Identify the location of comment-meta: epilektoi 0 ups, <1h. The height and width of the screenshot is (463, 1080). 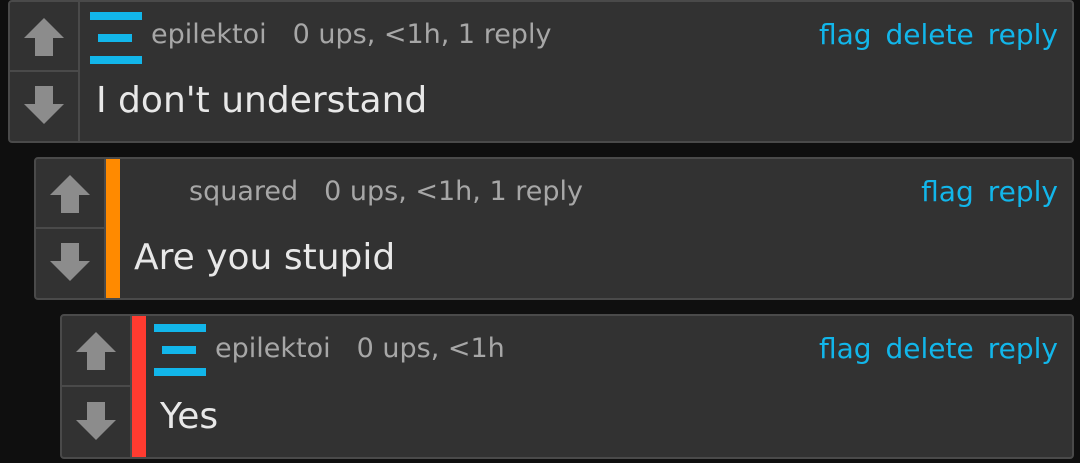
(360, 348).